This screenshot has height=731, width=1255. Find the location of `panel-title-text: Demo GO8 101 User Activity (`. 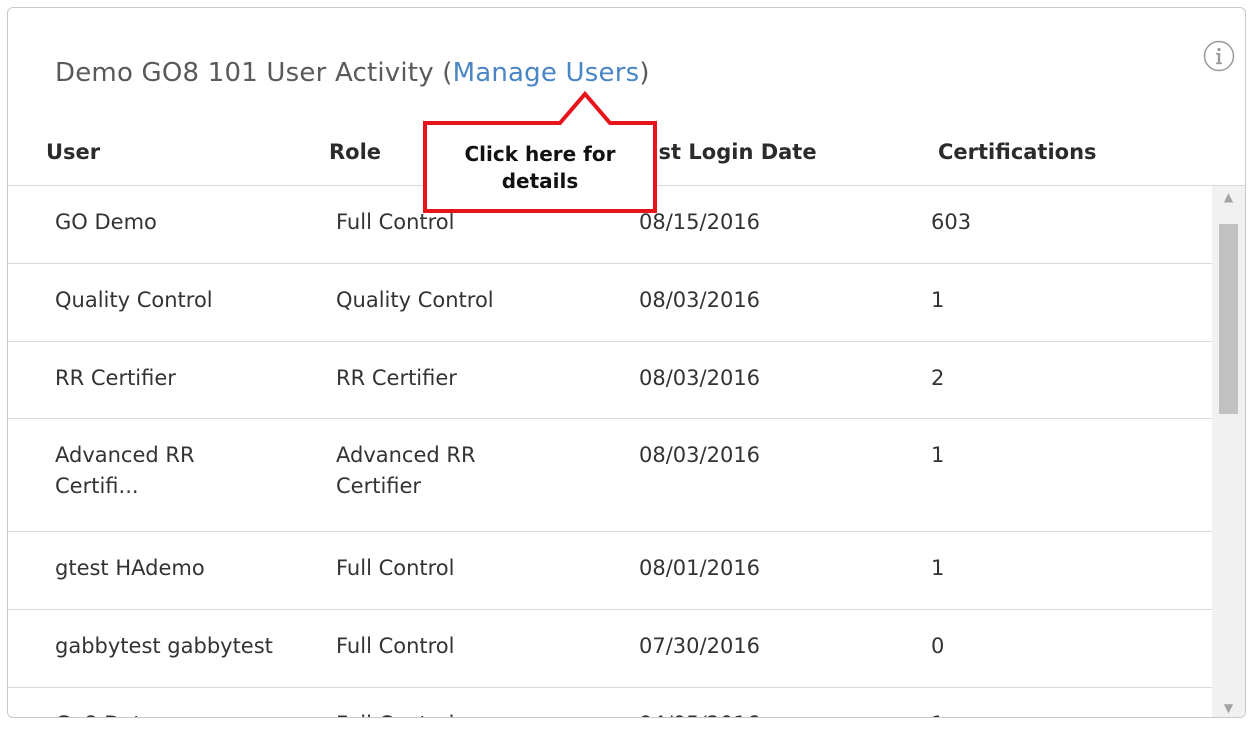

panel-title-text: Demo GO8 101 User Activity ( is located at coordinates (254, 73).